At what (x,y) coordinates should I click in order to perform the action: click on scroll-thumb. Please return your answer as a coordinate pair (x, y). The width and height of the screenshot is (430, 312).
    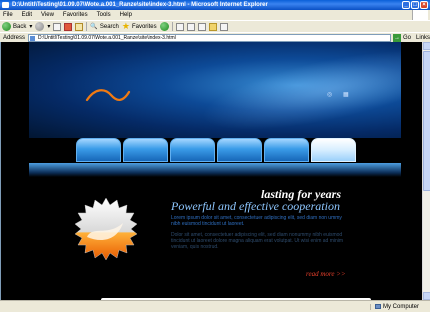
    Looking at the image, I should click on (426, 121).